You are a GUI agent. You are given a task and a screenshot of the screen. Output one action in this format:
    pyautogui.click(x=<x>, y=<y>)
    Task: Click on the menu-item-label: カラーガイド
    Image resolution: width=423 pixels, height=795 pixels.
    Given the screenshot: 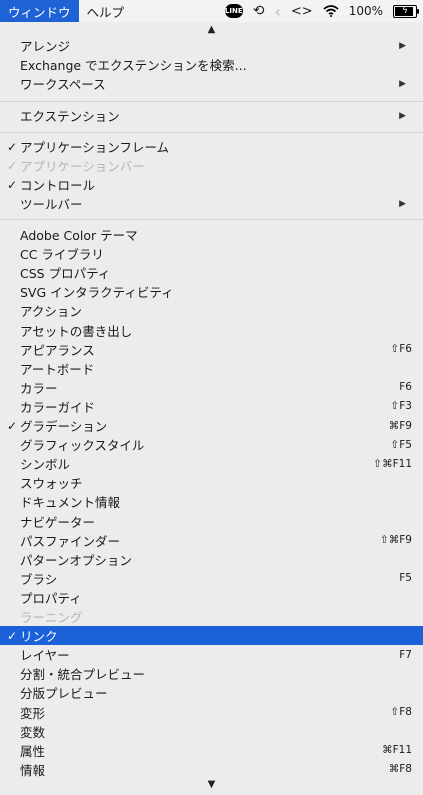 What is the action you would take?
    pyautogui.click(x=58, y=407)
    